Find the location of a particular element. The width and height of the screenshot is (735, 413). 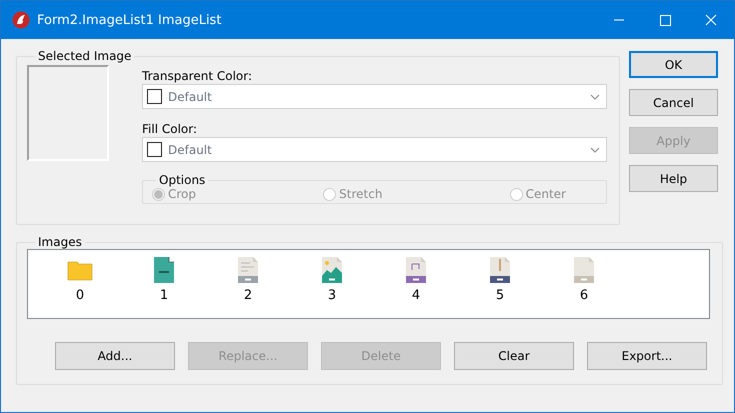

dialog-button: Cancel is located at coordinates (673, 102).